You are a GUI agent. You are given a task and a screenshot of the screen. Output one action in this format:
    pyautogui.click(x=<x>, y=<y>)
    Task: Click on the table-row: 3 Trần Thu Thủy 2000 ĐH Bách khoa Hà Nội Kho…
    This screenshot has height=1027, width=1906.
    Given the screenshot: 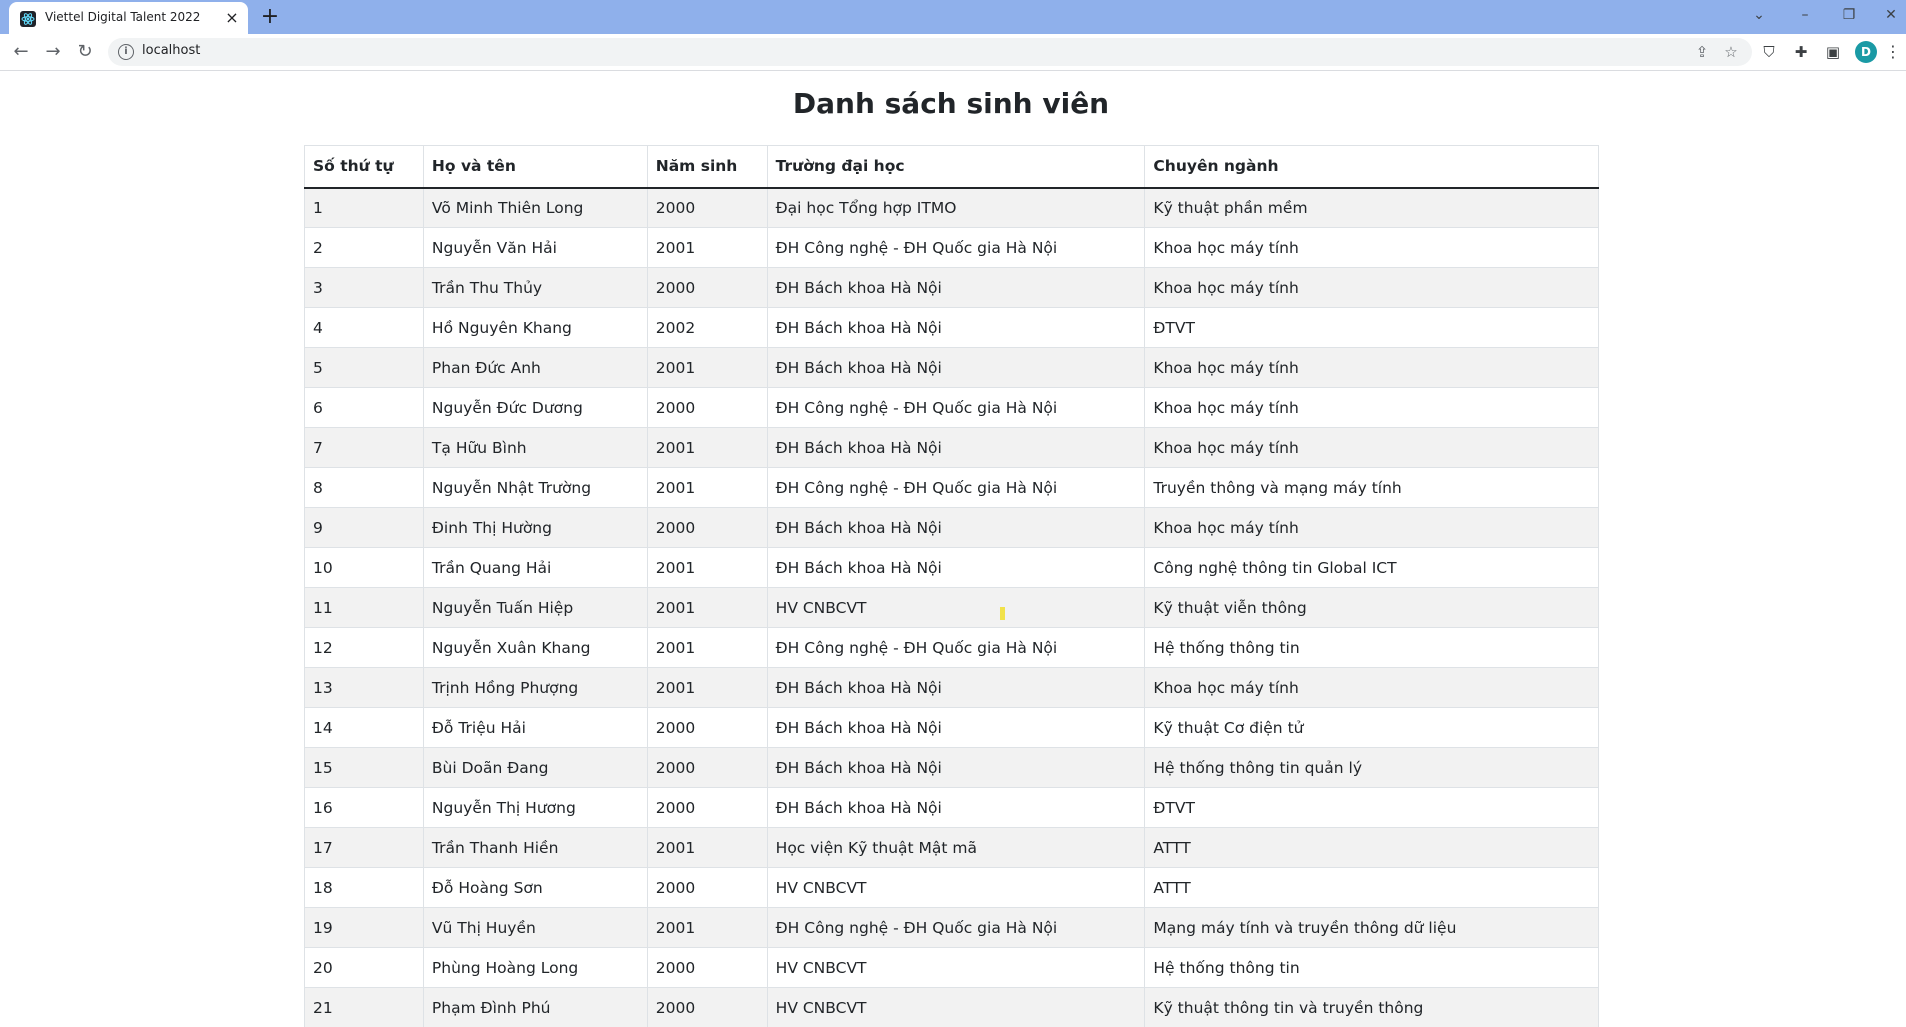 What is the action you would take?
    pyautogui.click(x=951, y=287)
    